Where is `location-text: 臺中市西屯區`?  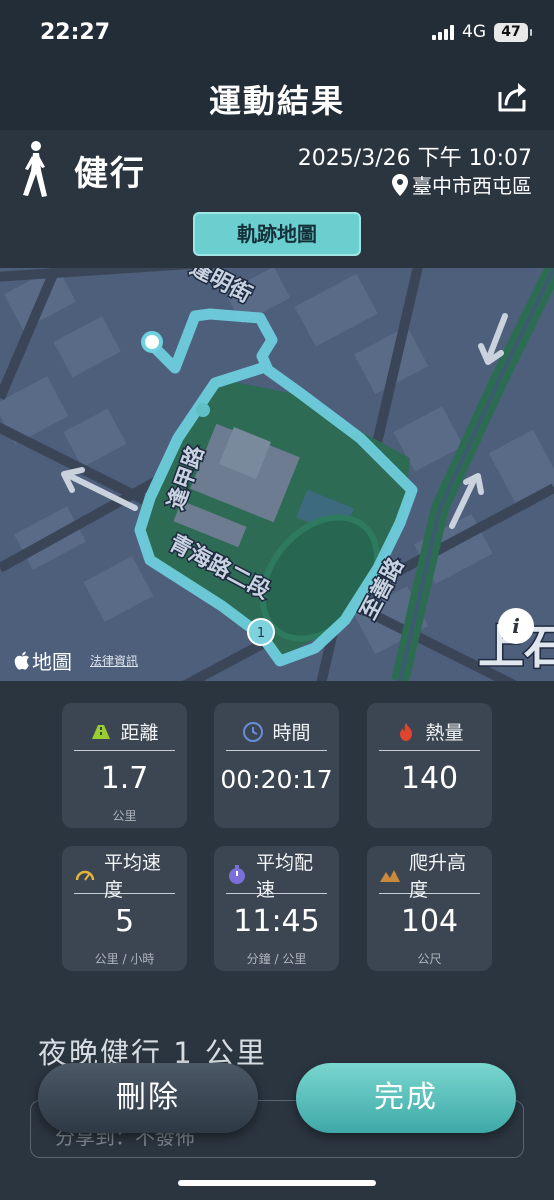
location-text: 臺中市西屯區 is located at coordinates (472, 186).